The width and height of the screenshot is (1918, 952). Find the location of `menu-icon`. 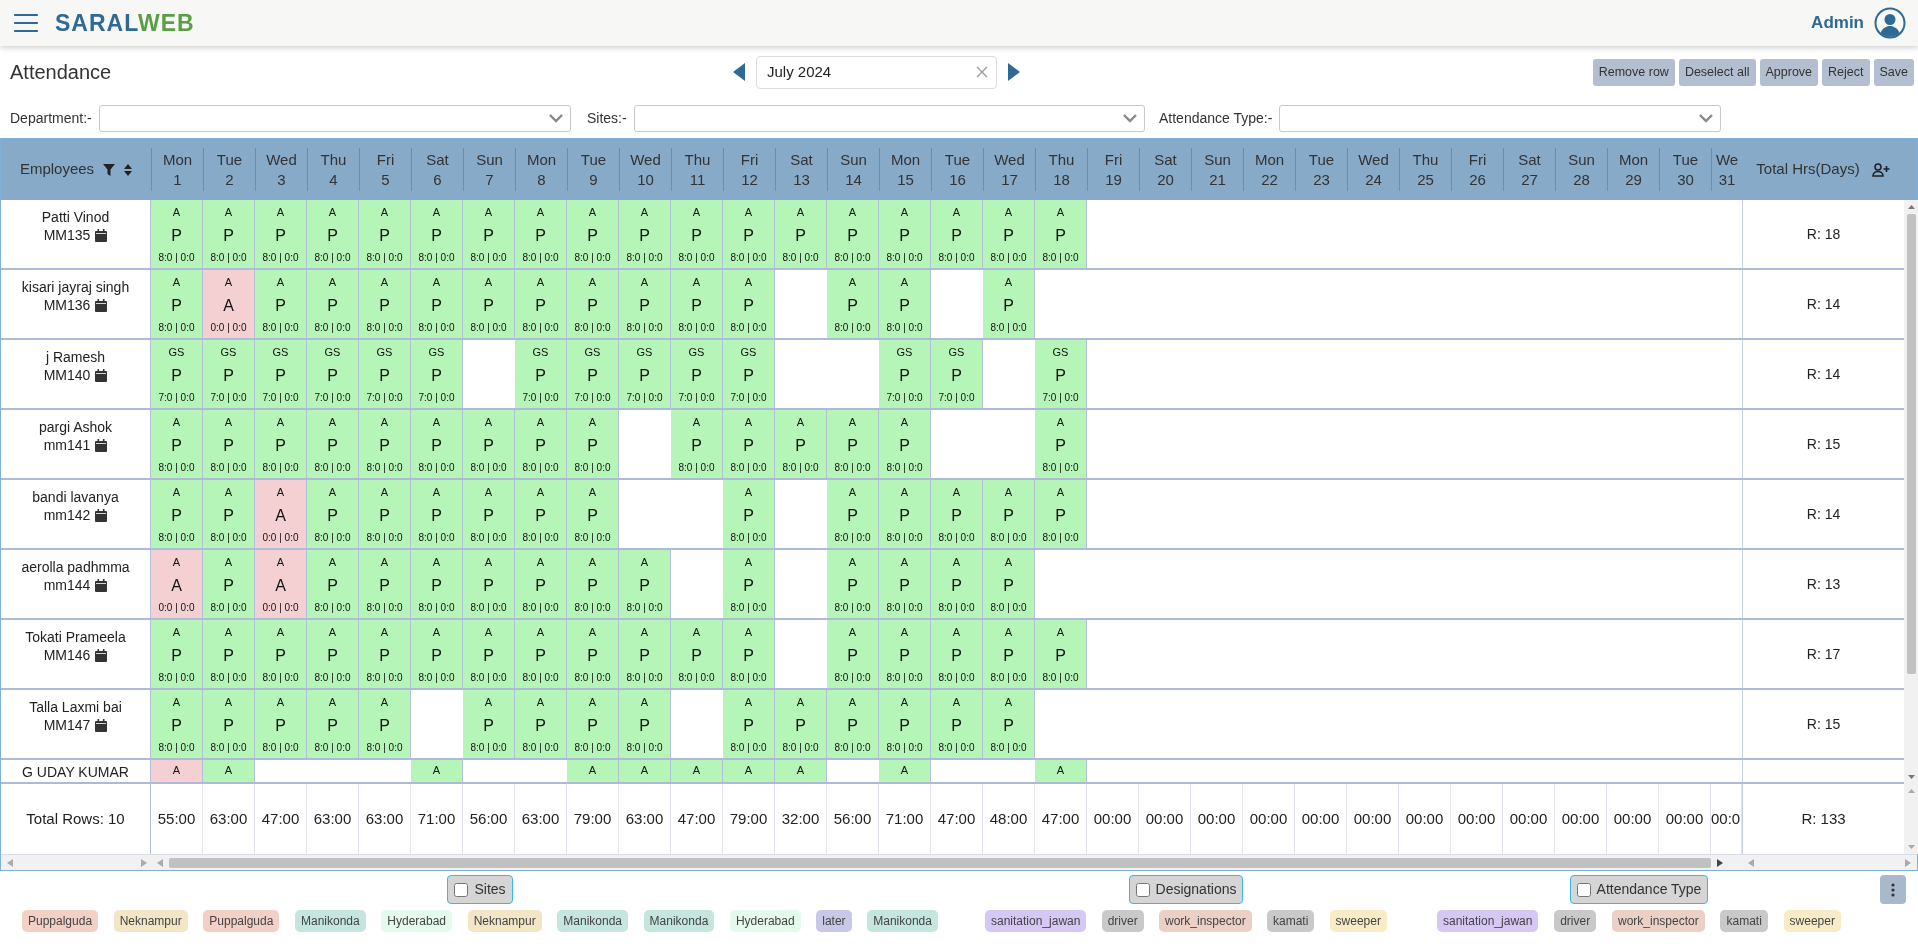

menu-icon is located at coordinates (26, 23).